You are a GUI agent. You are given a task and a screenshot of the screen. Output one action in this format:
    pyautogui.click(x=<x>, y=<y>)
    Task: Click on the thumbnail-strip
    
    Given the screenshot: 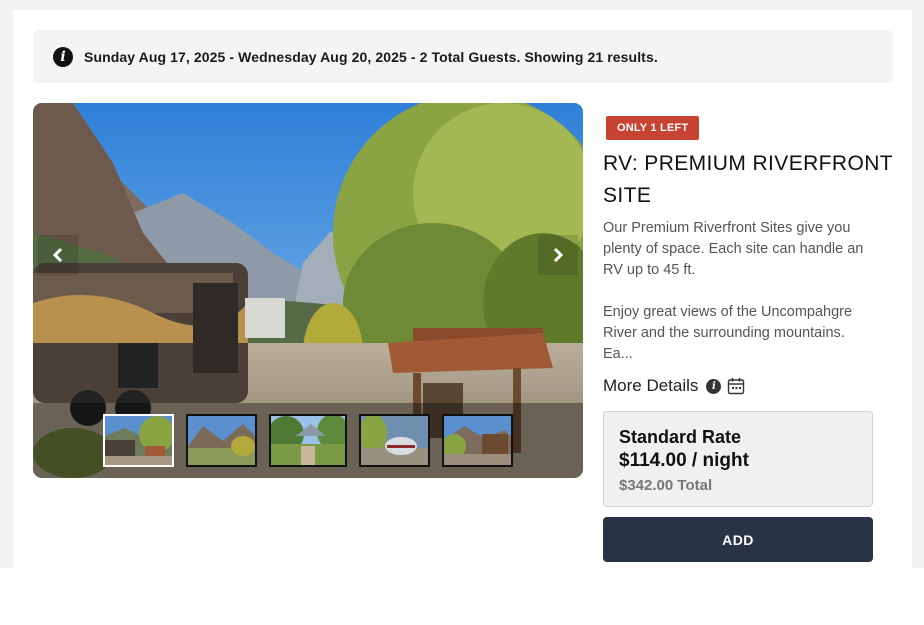 What is the action you would take?
    pyautogui.click(x=308, y=440)
    